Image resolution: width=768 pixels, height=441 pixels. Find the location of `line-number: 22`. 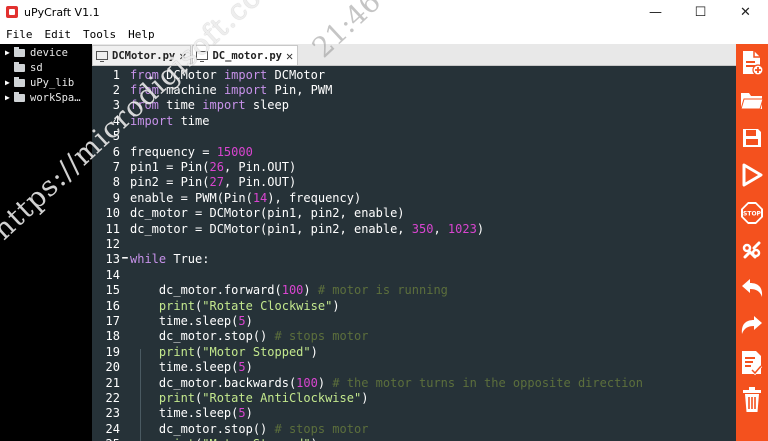

line-number: 22 is located at coordinates (112, 398).